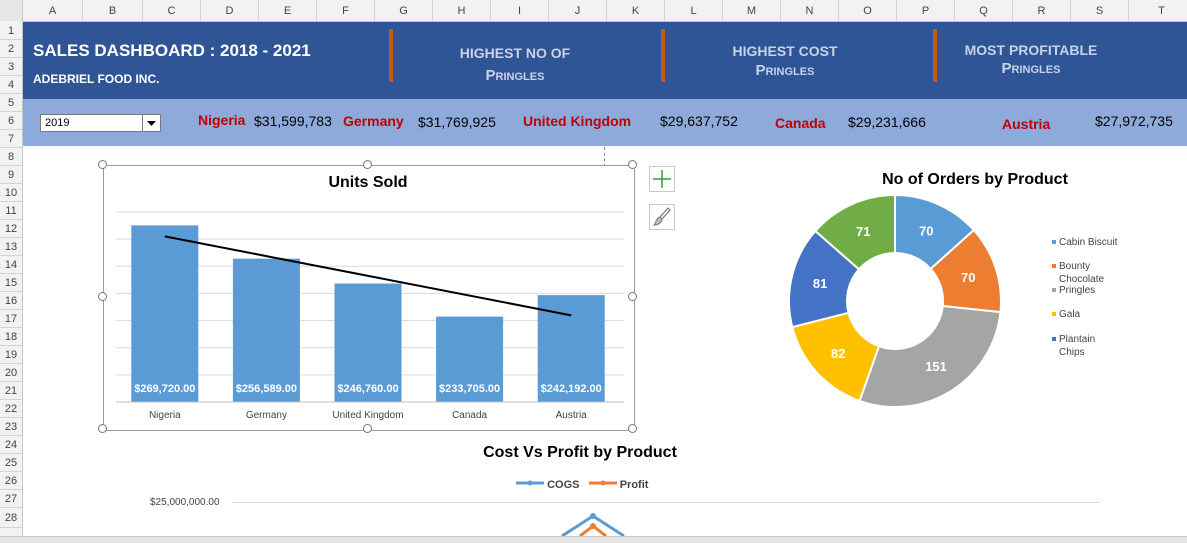 The width and height of the screenshot is (1187, 543). Describe the element at coordinates (368, 182) in the screenshot. I see `units-sold-title: Units Sold` at that location.